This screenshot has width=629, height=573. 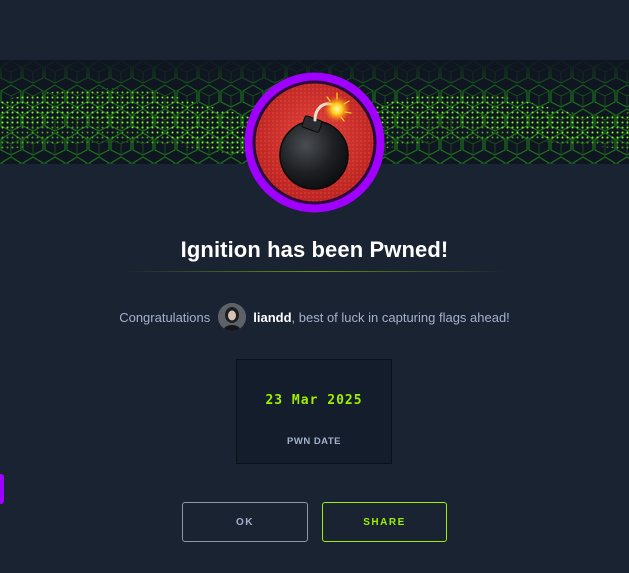 I want to click on bomb-icon, so click(x=314, y=142).